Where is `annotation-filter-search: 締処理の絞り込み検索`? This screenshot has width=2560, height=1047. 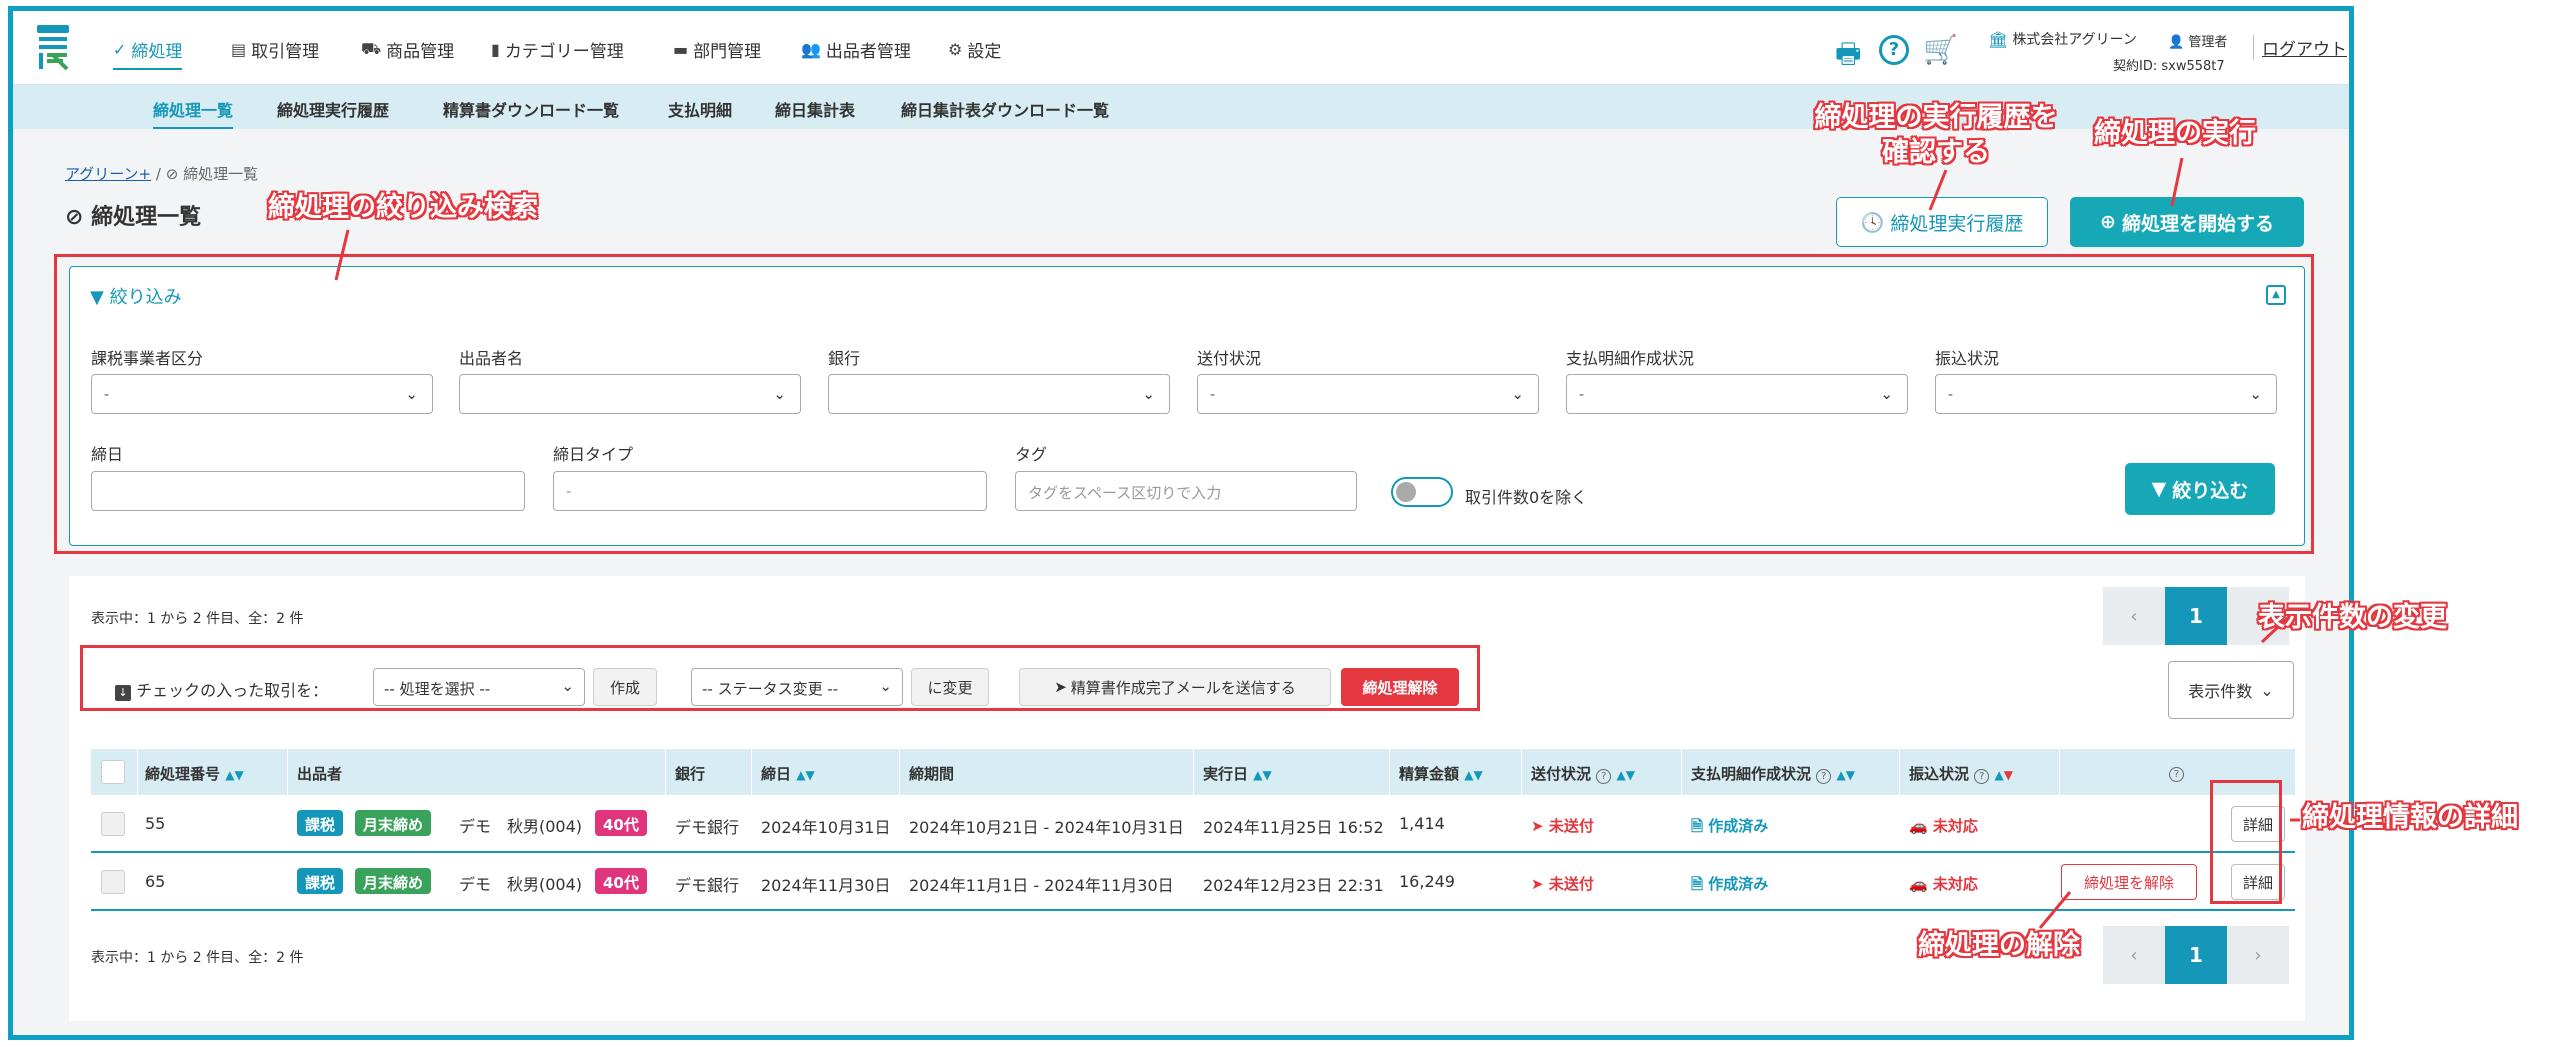
annotation-filter-search: 締処理の絞り込み検索 is located at coordinates (403, 207).